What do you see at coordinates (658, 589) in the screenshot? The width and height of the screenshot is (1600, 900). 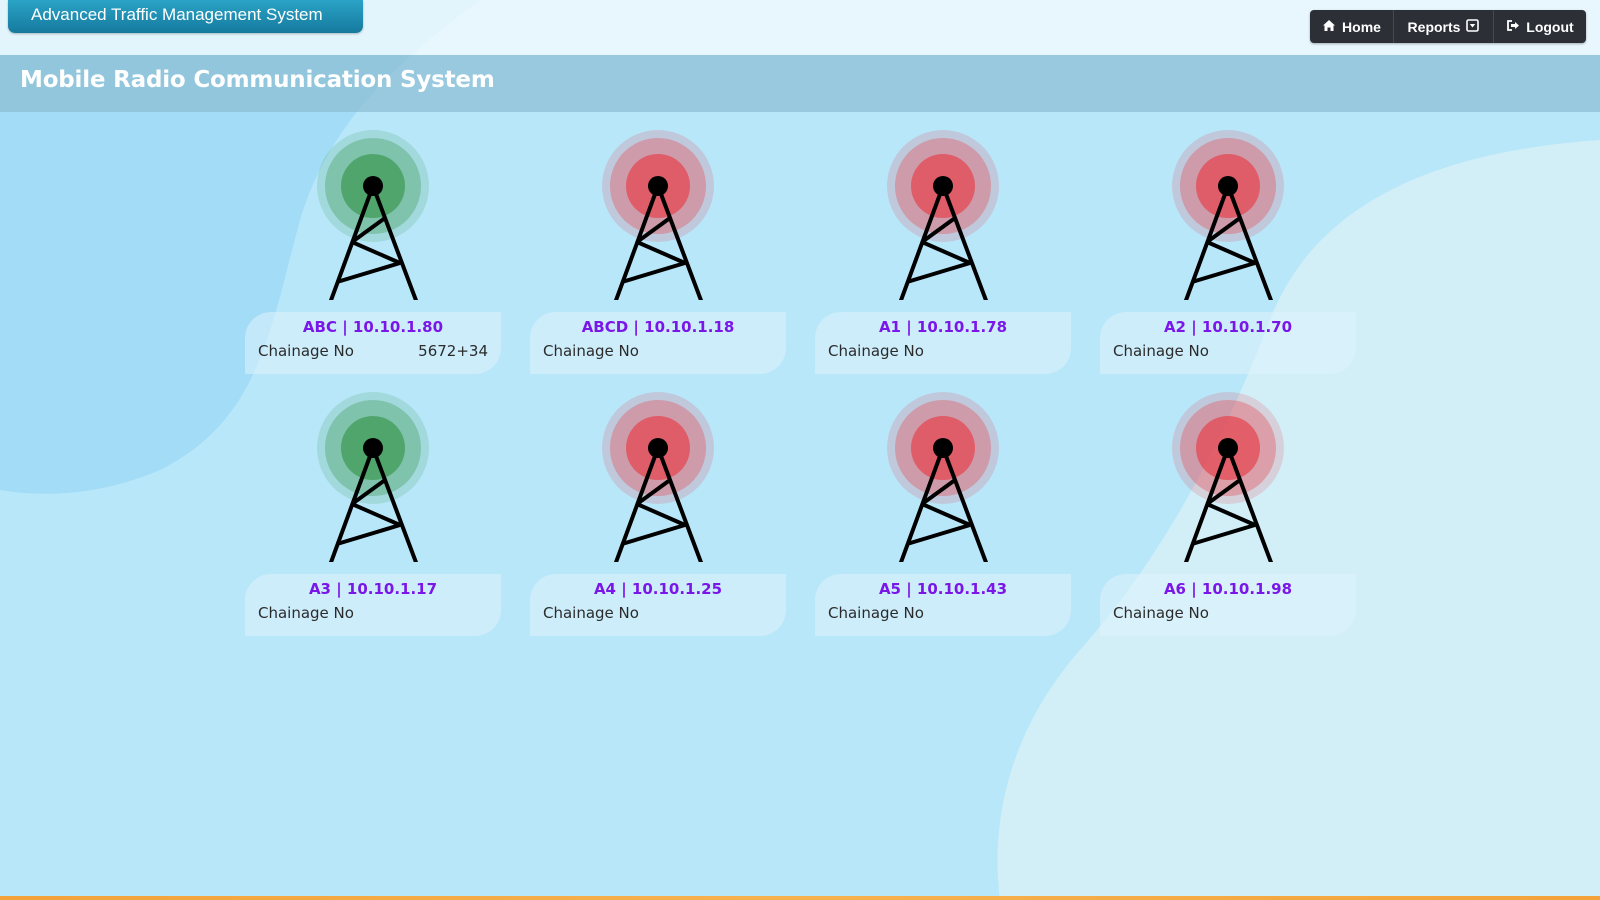 I see `device-title: A4 | 10.10.1.25` at bounding box center [658, 589].